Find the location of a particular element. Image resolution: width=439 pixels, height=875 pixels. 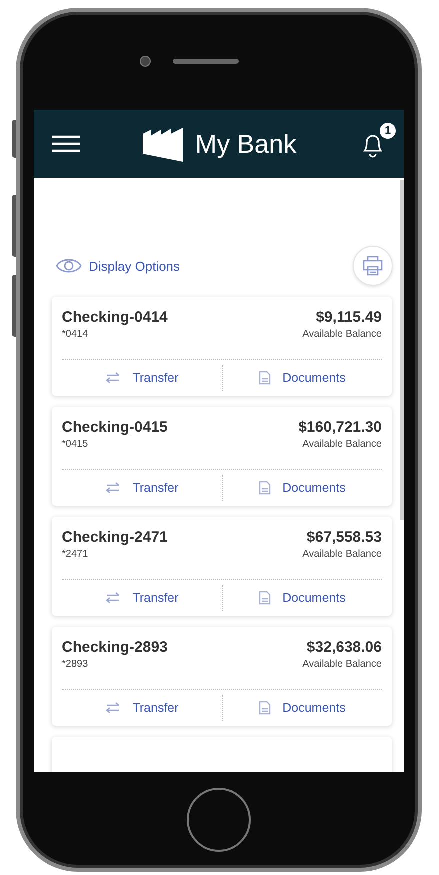

account-number: *2471 is located at coordinates (75, 554).